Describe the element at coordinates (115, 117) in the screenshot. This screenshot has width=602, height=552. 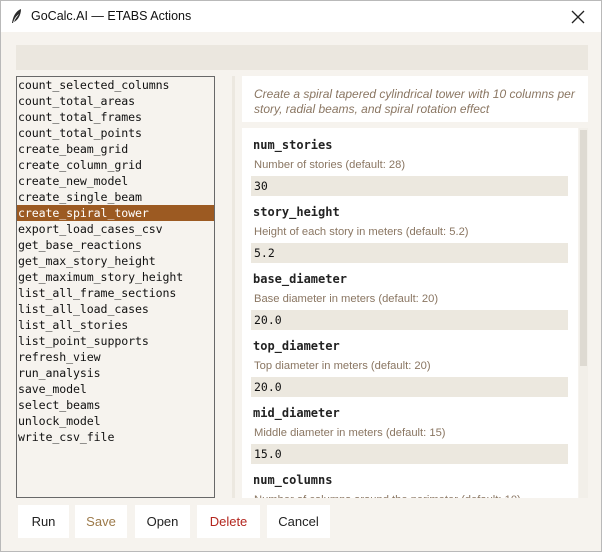
I see `action-list-item: count_total_frames` at that location.